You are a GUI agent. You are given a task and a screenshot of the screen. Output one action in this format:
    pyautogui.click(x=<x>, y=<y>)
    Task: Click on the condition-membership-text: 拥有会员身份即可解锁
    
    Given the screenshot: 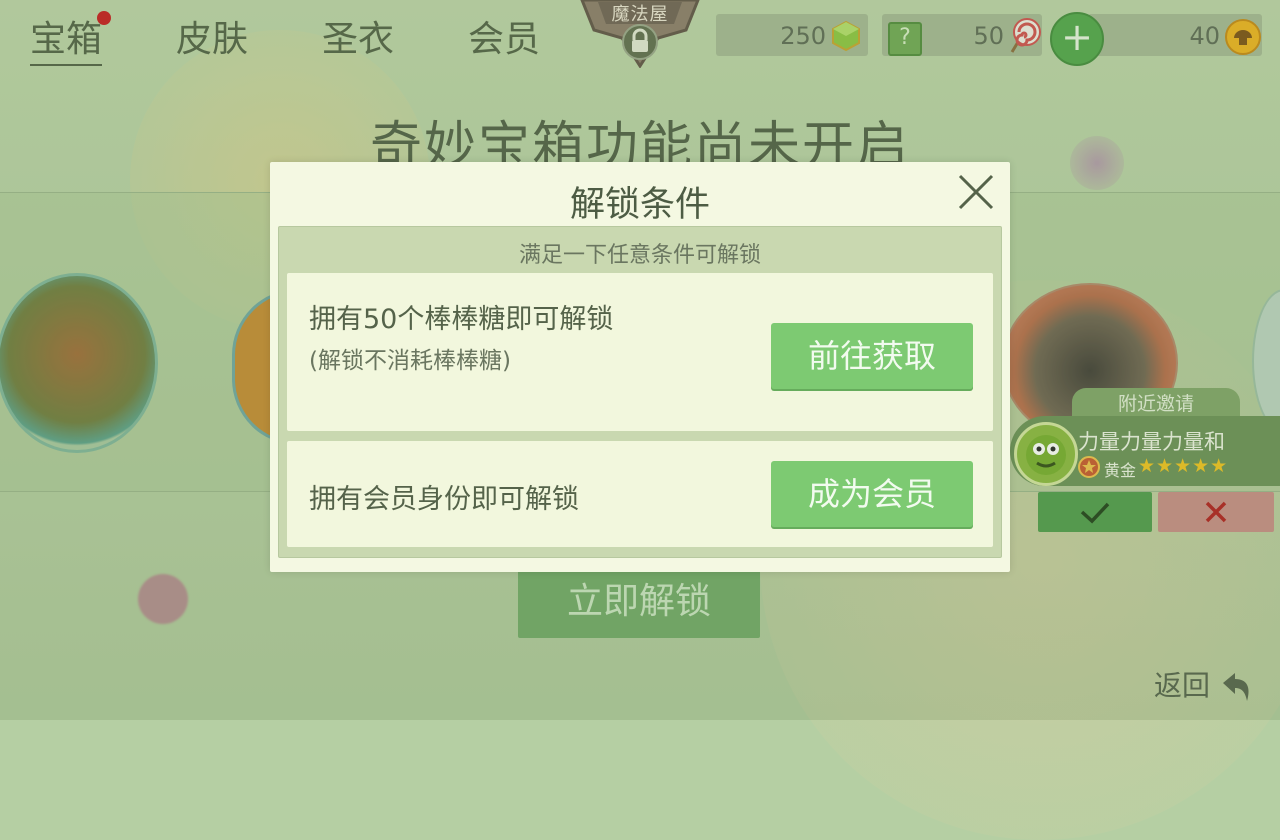 What is the action you would take?
    pyautogui.click(x=444, y=499)
    